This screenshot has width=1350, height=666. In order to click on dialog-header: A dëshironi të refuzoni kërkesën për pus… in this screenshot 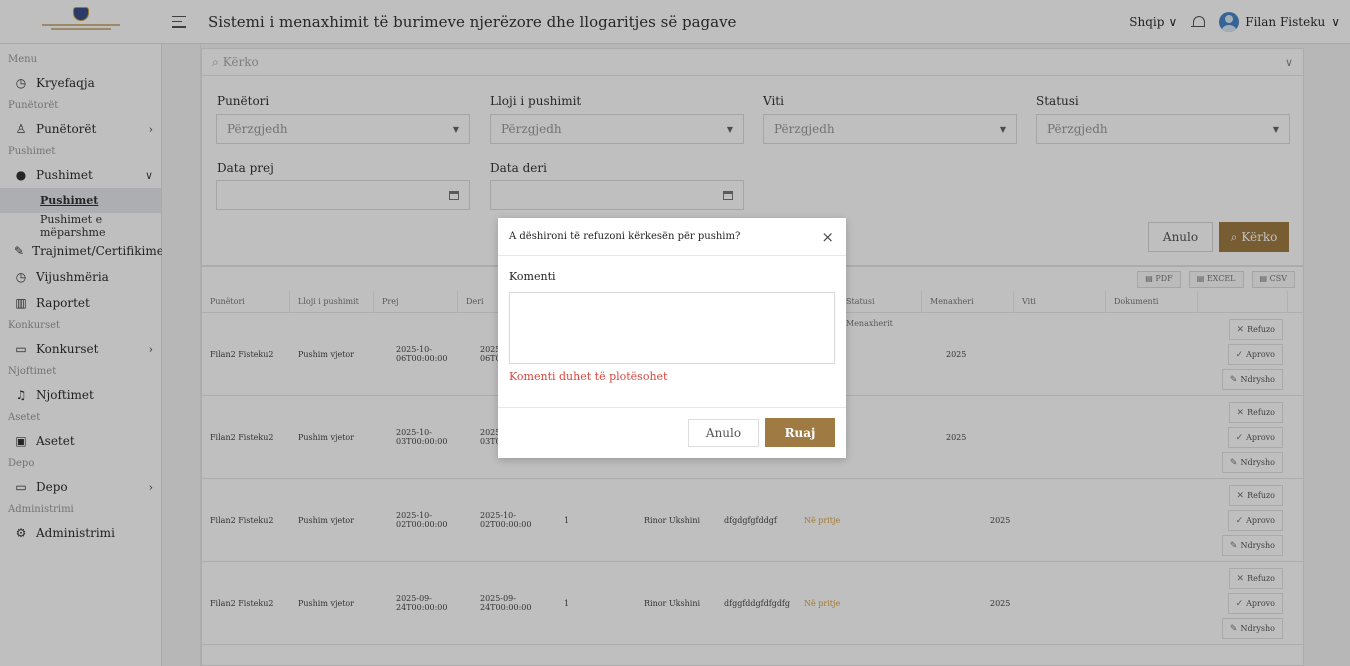, I will do `click(672, 237)`.